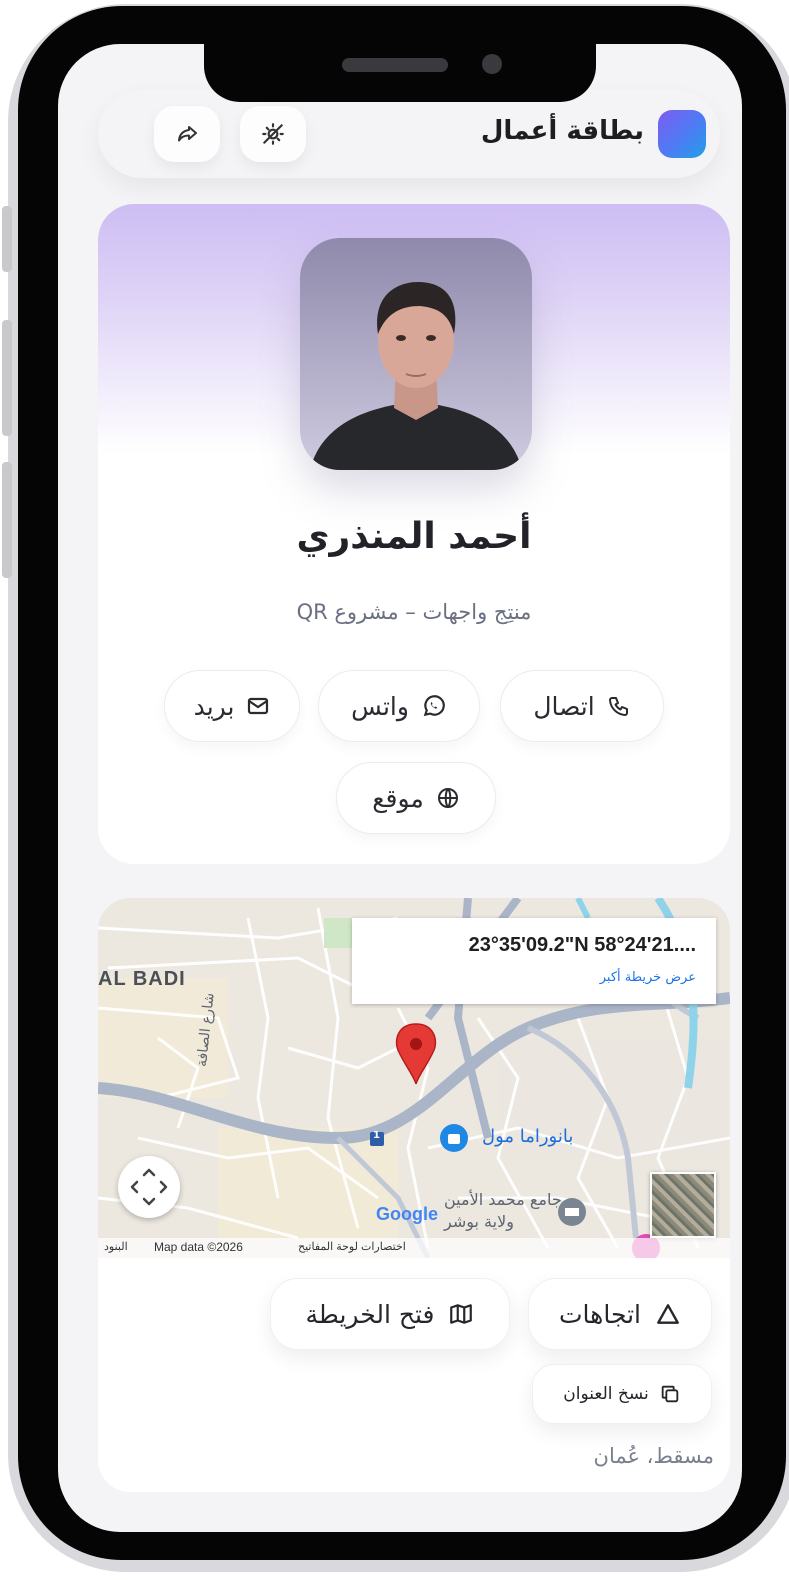 The height and width of the screenshot is (1580, 789). I want to click on route-number: 1, so click(376, 1135).